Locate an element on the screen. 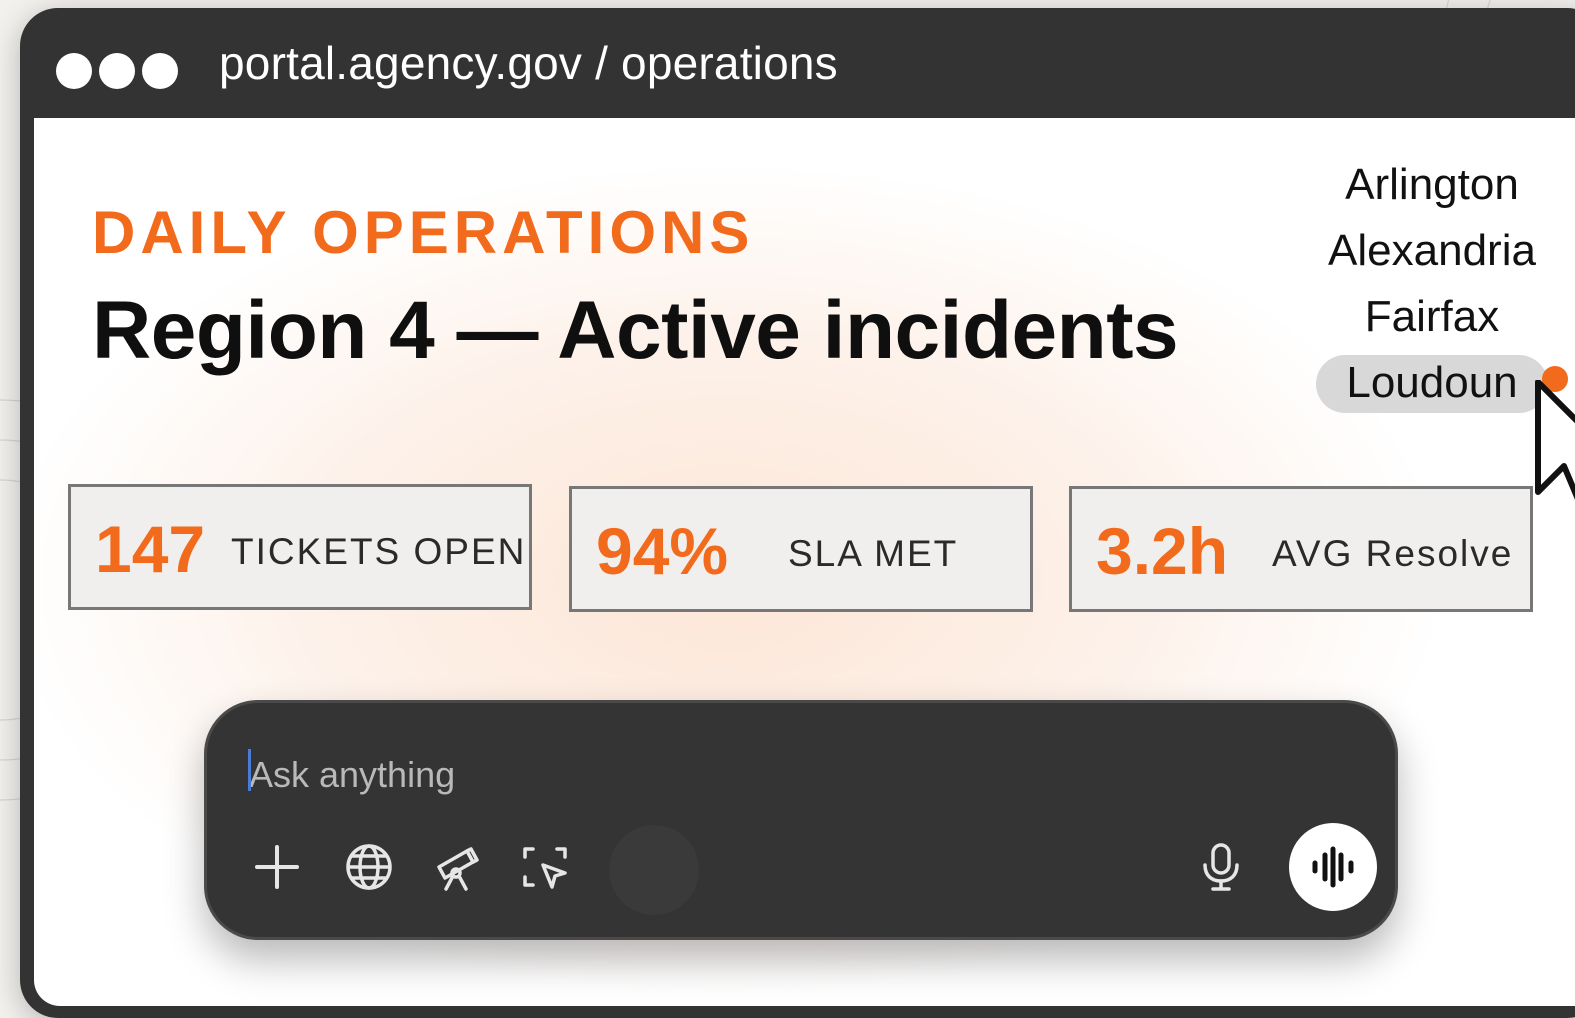  stat-label: SLA MET is located at coordinates (873, 553).